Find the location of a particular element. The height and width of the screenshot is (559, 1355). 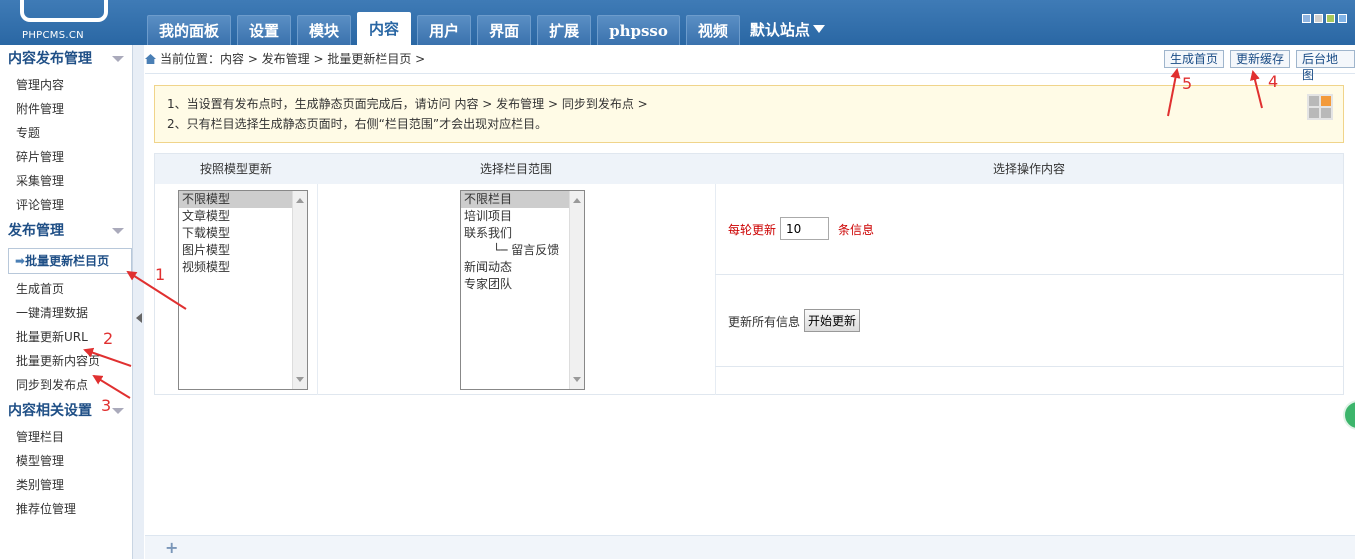

site-select: 默认站点 is located at coordinates (785, 30).